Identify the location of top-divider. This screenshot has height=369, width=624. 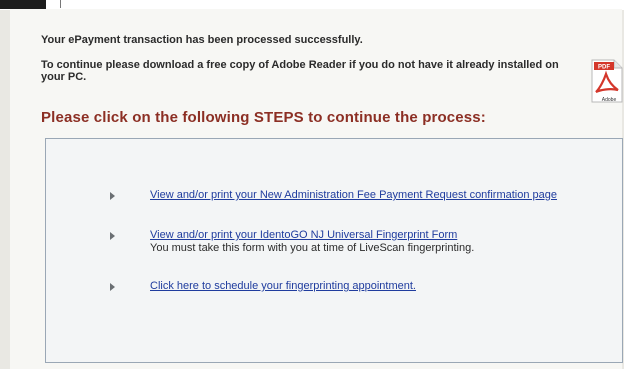
(60, 4).